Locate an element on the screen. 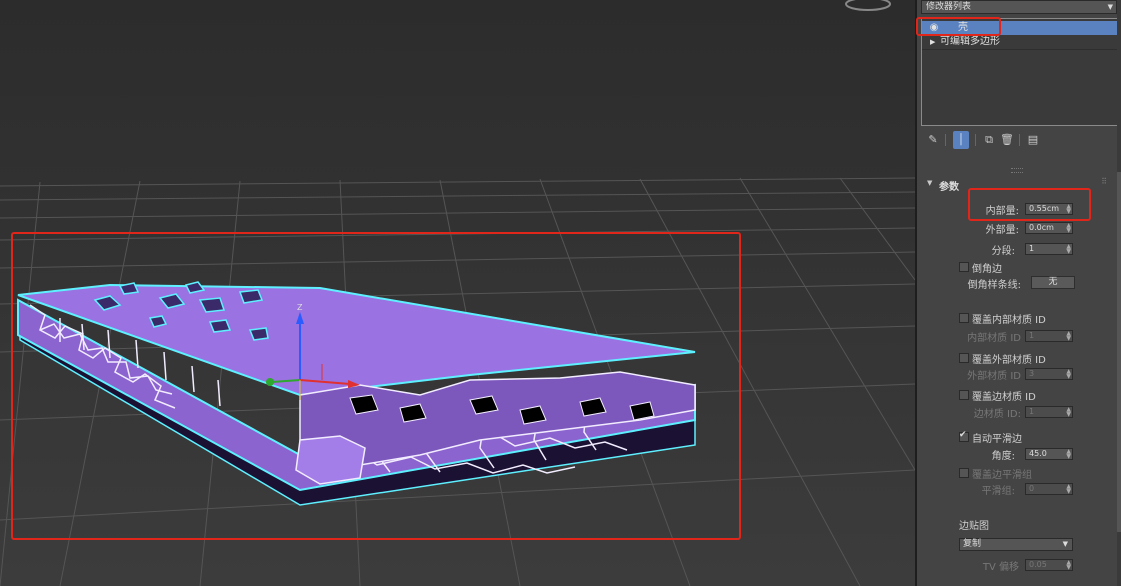  bevel-spline-button: 无 is located at coordinates (1053, 282).